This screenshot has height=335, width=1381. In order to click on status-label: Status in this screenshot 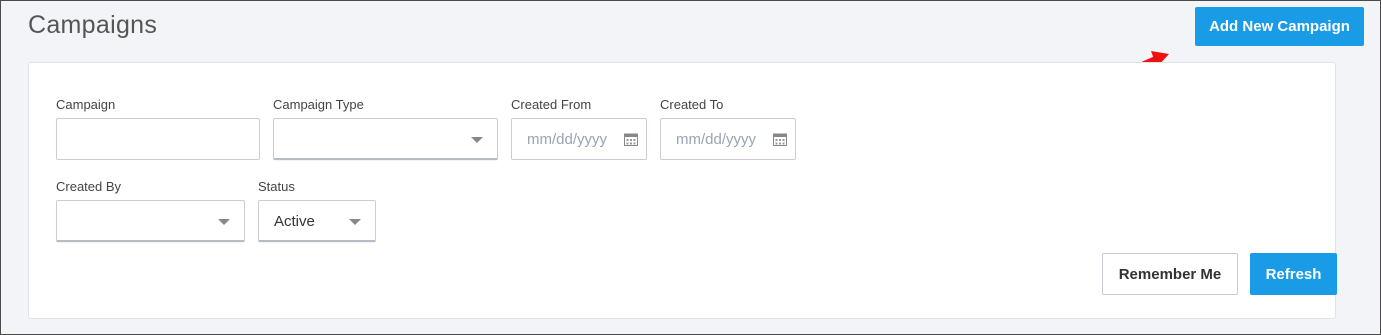, I will do `click(276, 186)`.